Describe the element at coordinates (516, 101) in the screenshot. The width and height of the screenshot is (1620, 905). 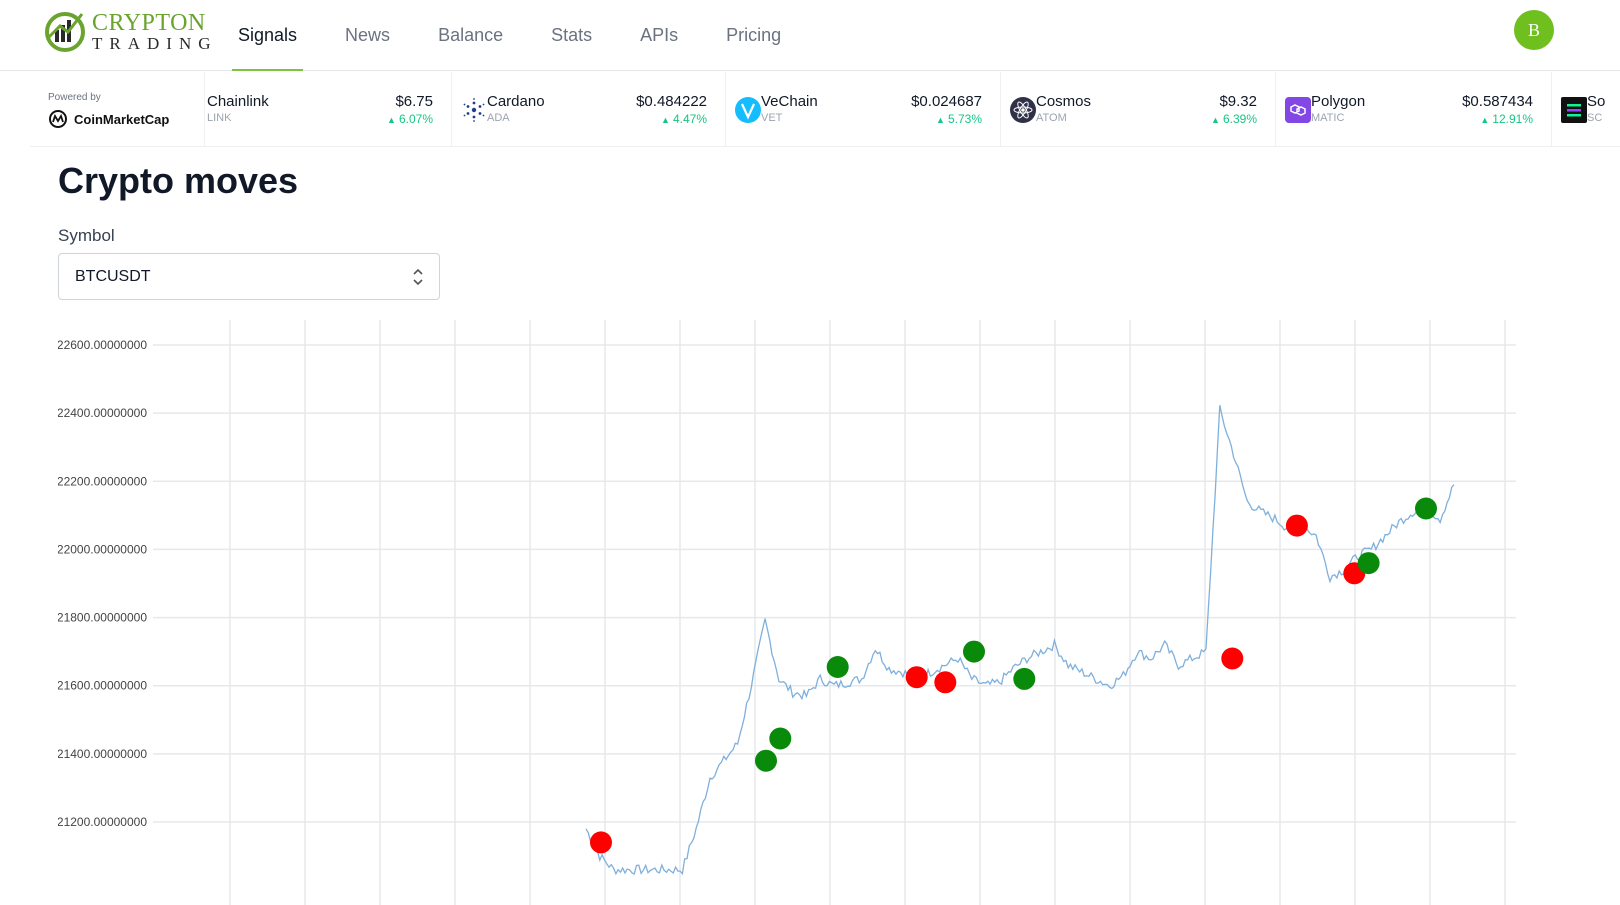
I see `coin-name: Cardano` at that location.